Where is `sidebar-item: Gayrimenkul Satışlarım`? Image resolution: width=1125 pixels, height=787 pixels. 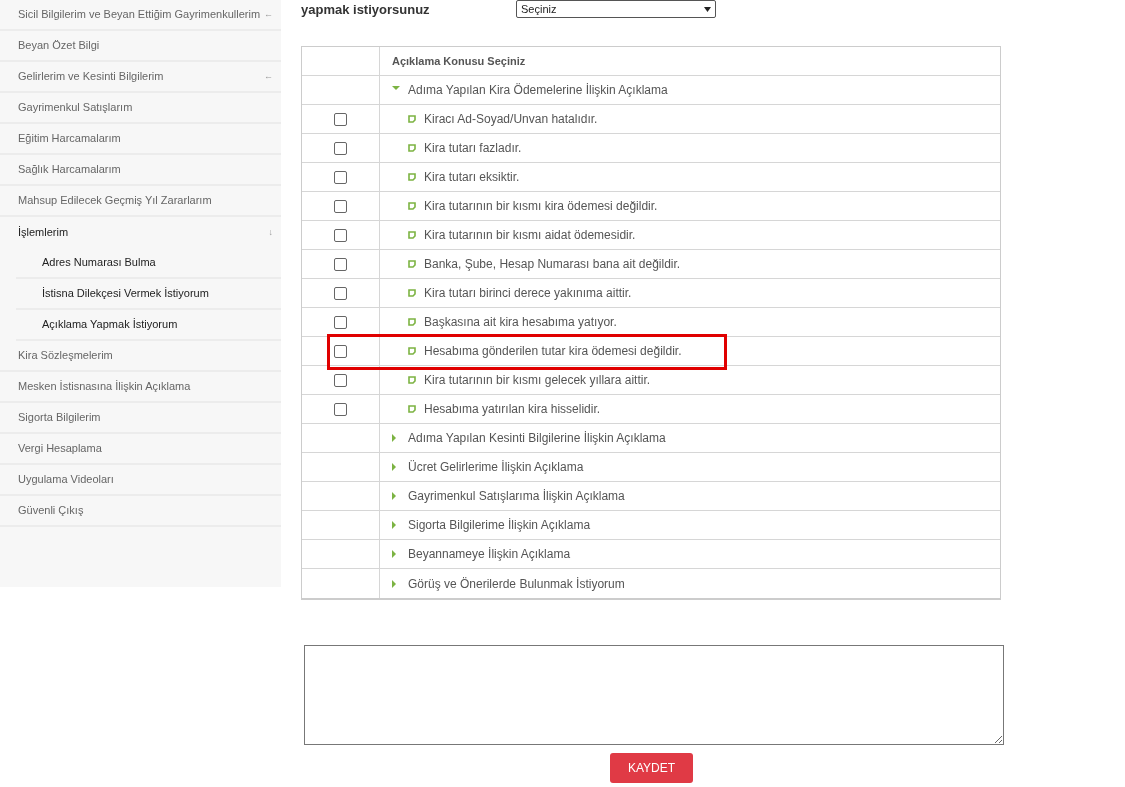
sidebar-item: Gayrimenkul Satışlarım is located at coordinates (140, 108).